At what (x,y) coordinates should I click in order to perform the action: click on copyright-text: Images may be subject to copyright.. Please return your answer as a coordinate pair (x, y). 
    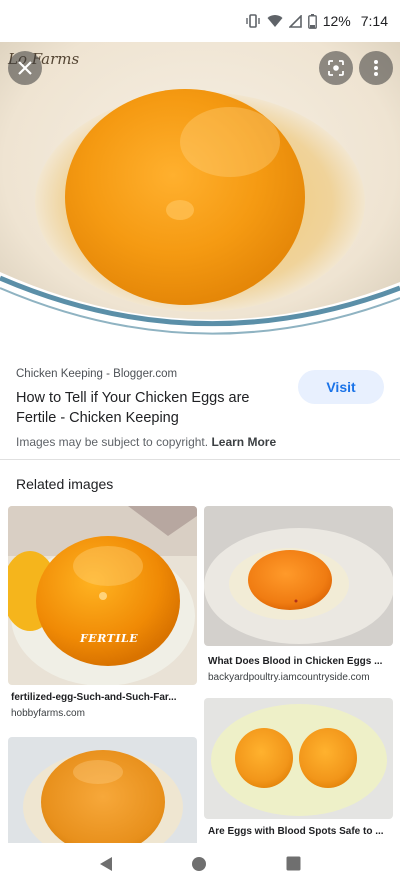
    Looking at the image, I should click on (112, 442).